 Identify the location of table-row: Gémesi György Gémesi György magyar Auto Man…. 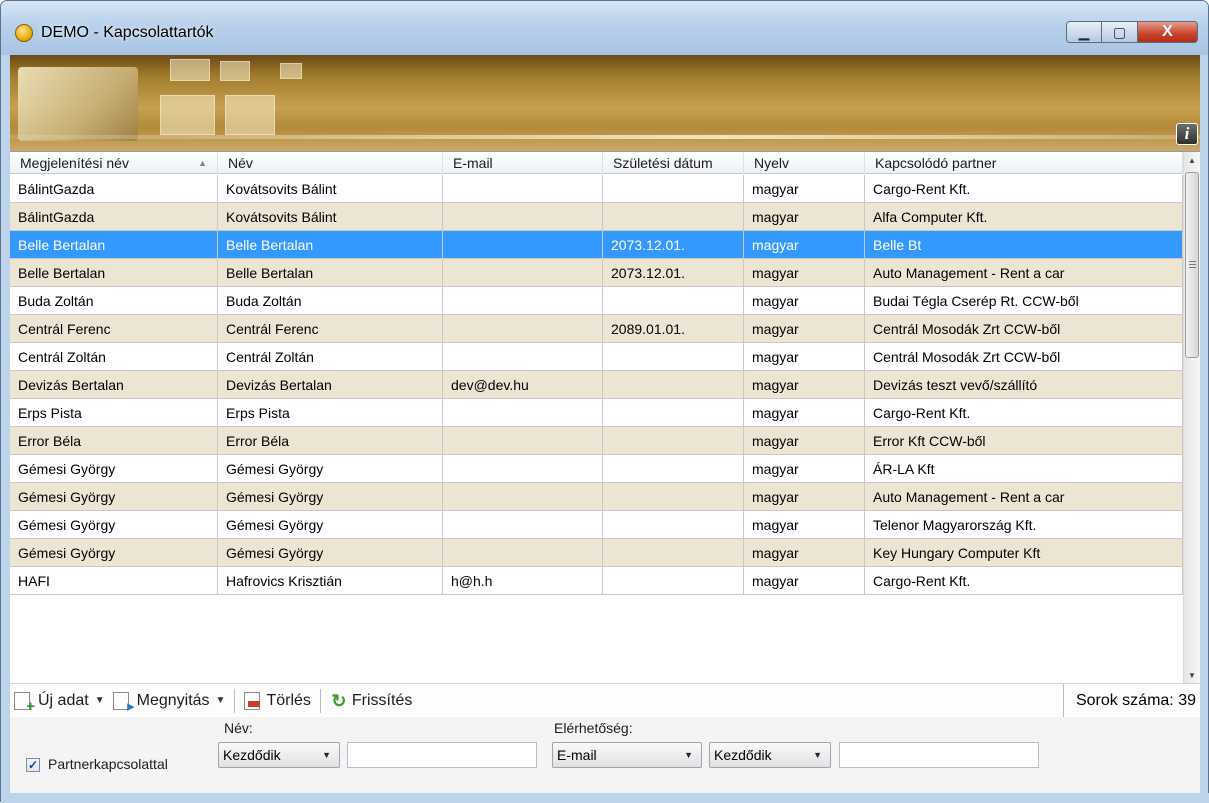
(596, 497).